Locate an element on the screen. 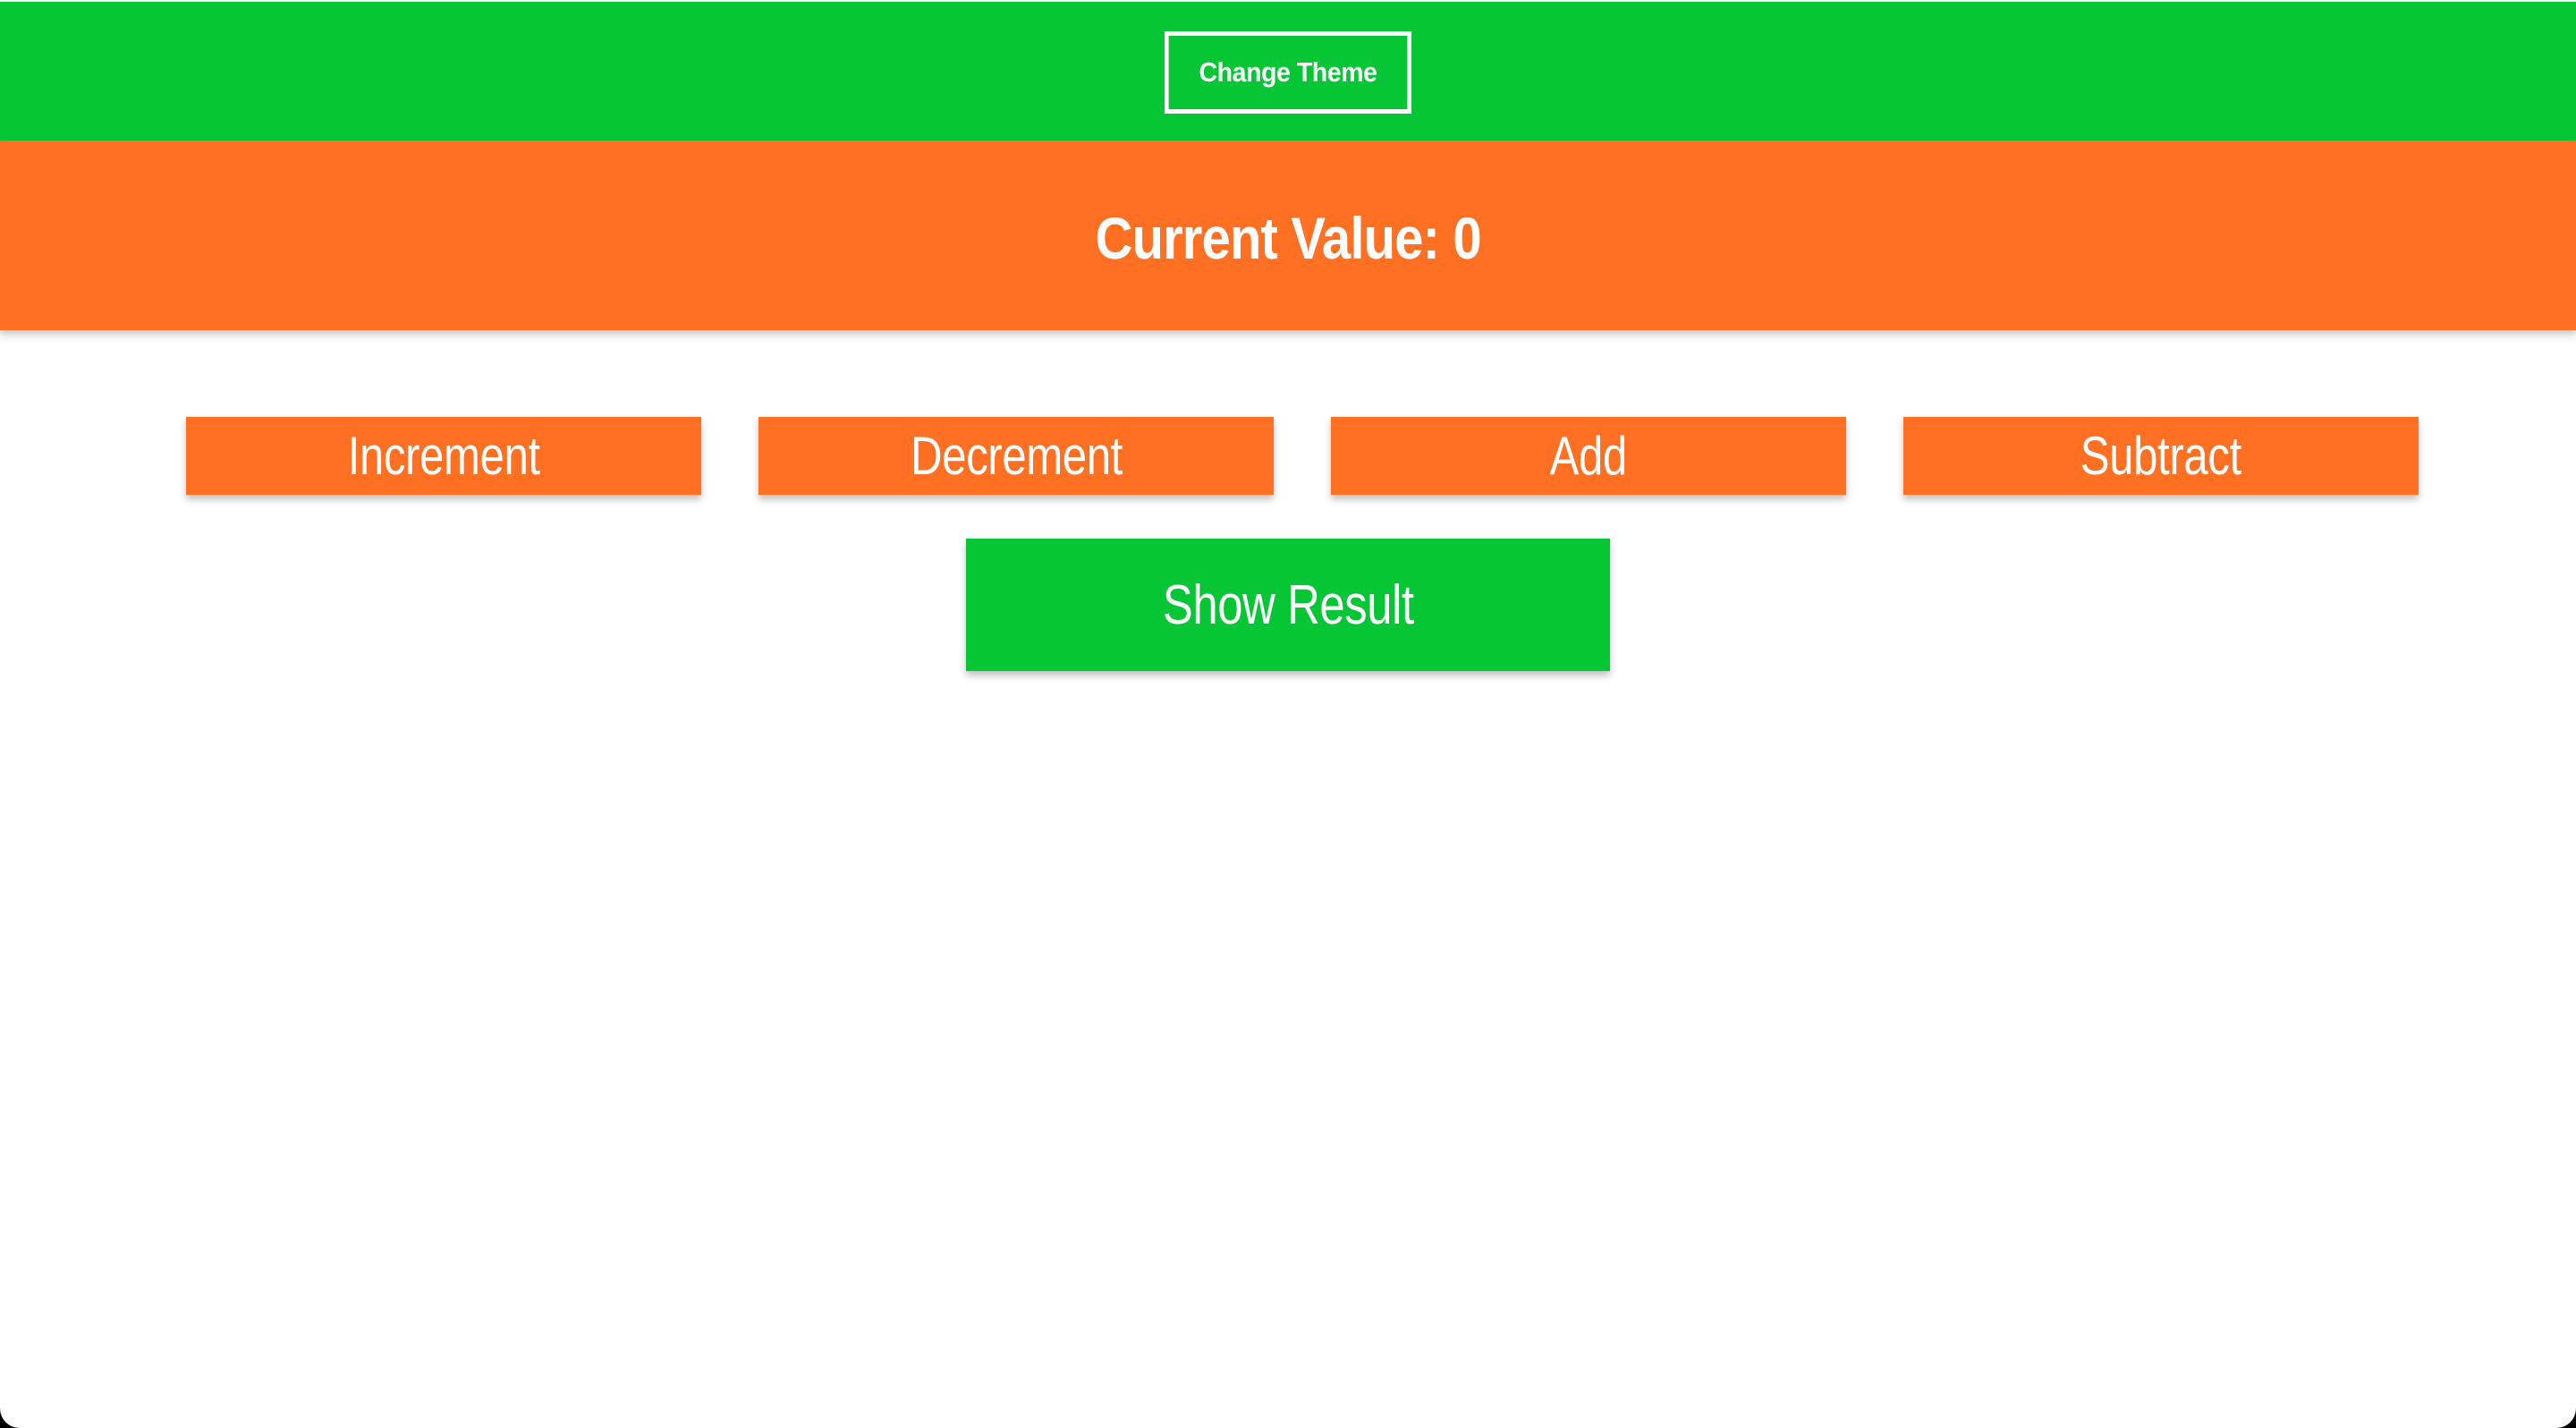 The height and width of the screenshot is (1428, 2576). show-result-button: Show Result is located at coordinates (1288, 605).